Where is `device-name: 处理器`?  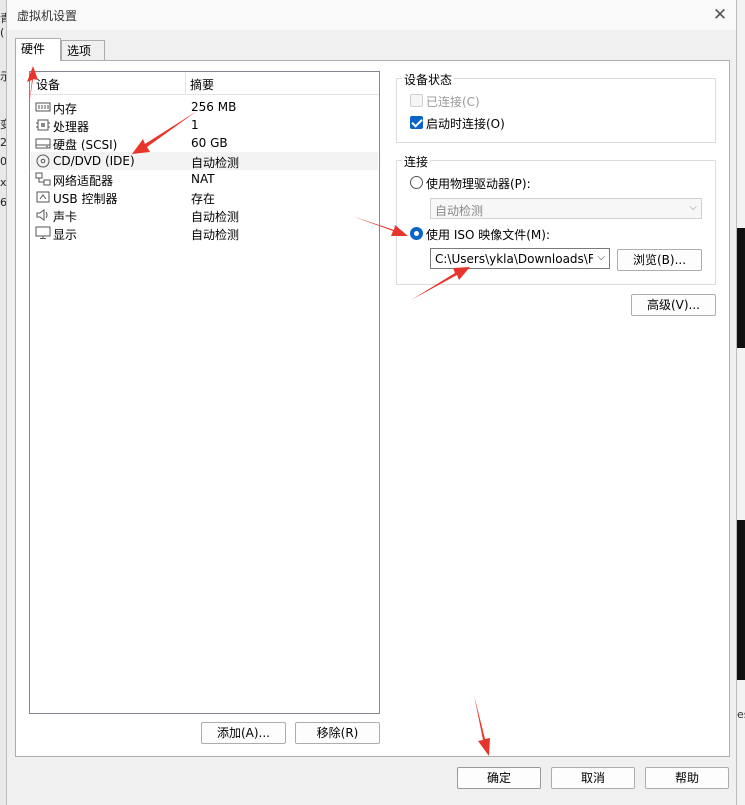
device-name: 处理器 is located at coordinates (71, 127).